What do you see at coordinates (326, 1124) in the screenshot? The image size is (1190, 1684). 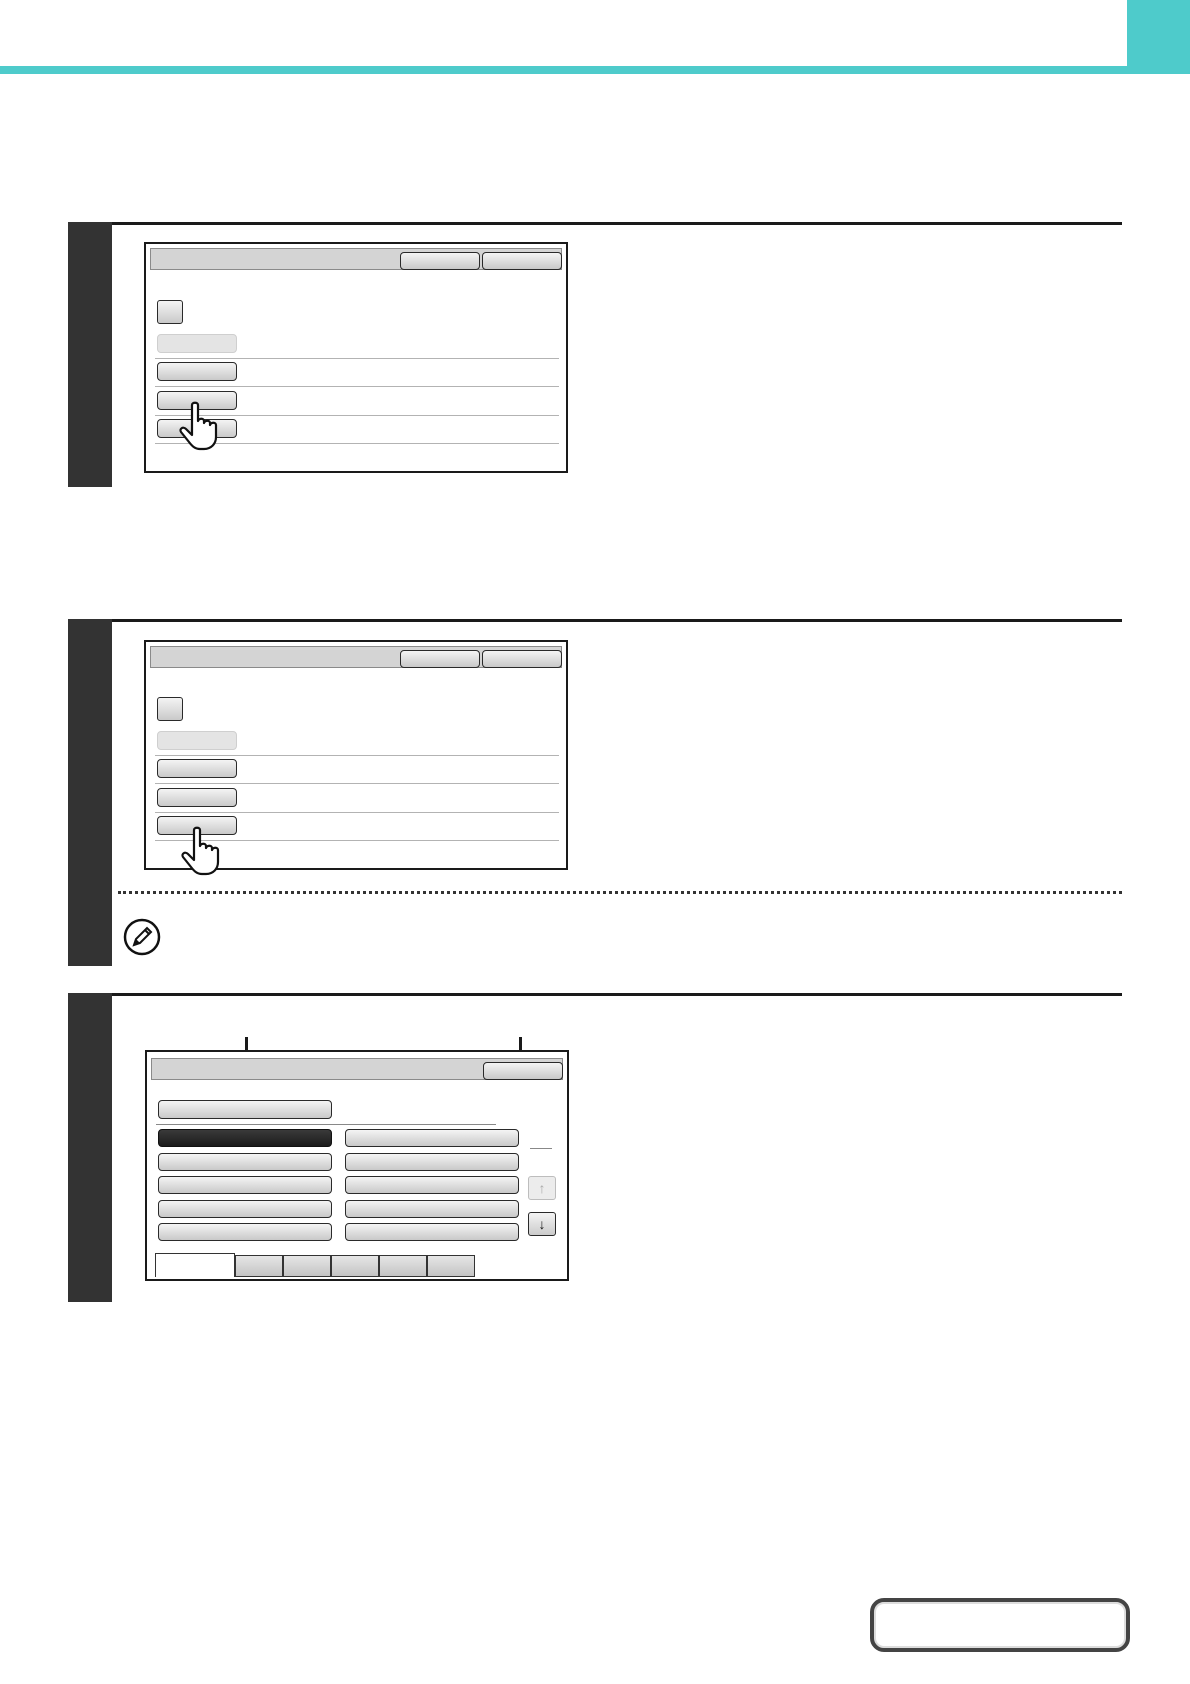 I see `step-3-separator` at bounding box center [326, 1124].